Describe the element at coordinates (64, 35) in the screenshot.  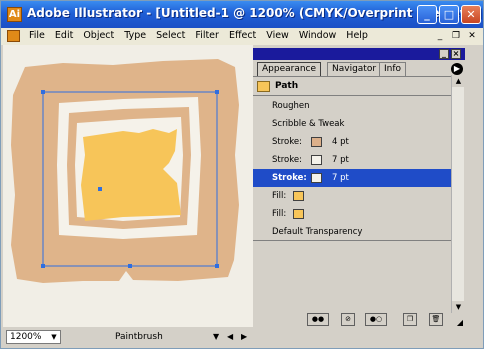
I see `menu-edit: Edit` at that location.